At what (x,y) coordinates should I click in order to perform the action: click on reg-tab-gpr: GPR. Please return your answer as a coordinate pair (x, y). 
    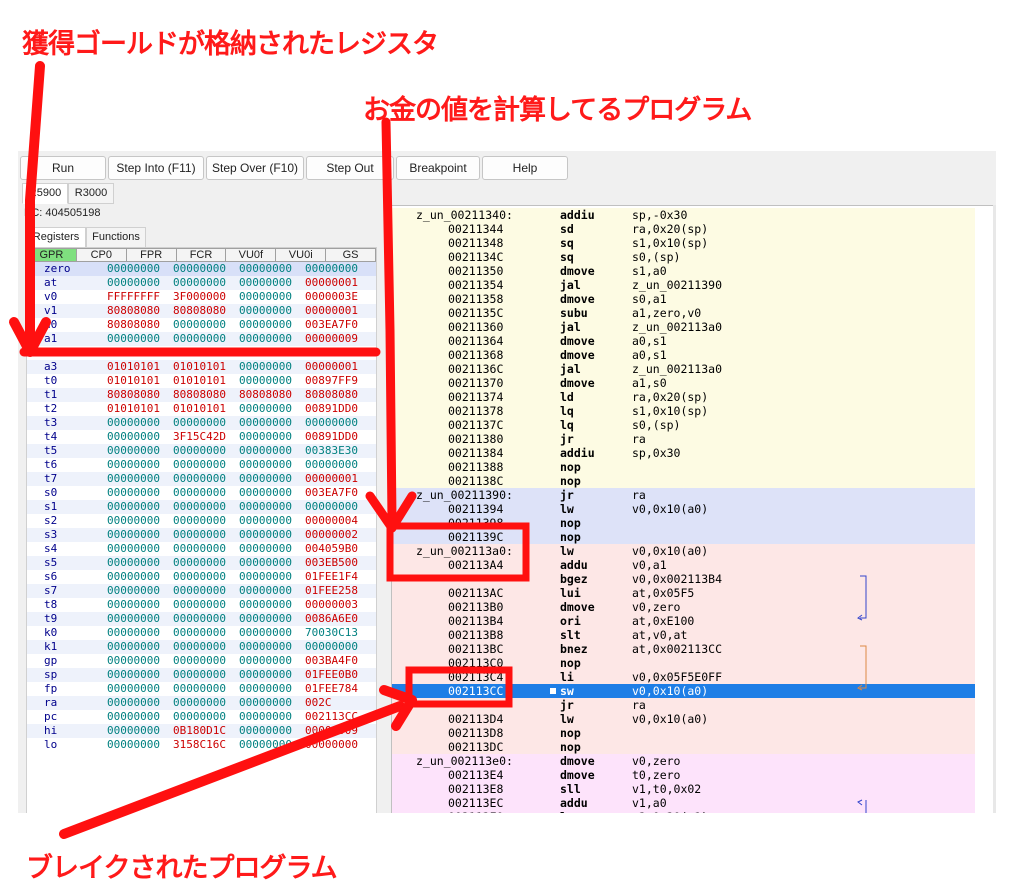
    Looking at the image, I should click on (52, 255).